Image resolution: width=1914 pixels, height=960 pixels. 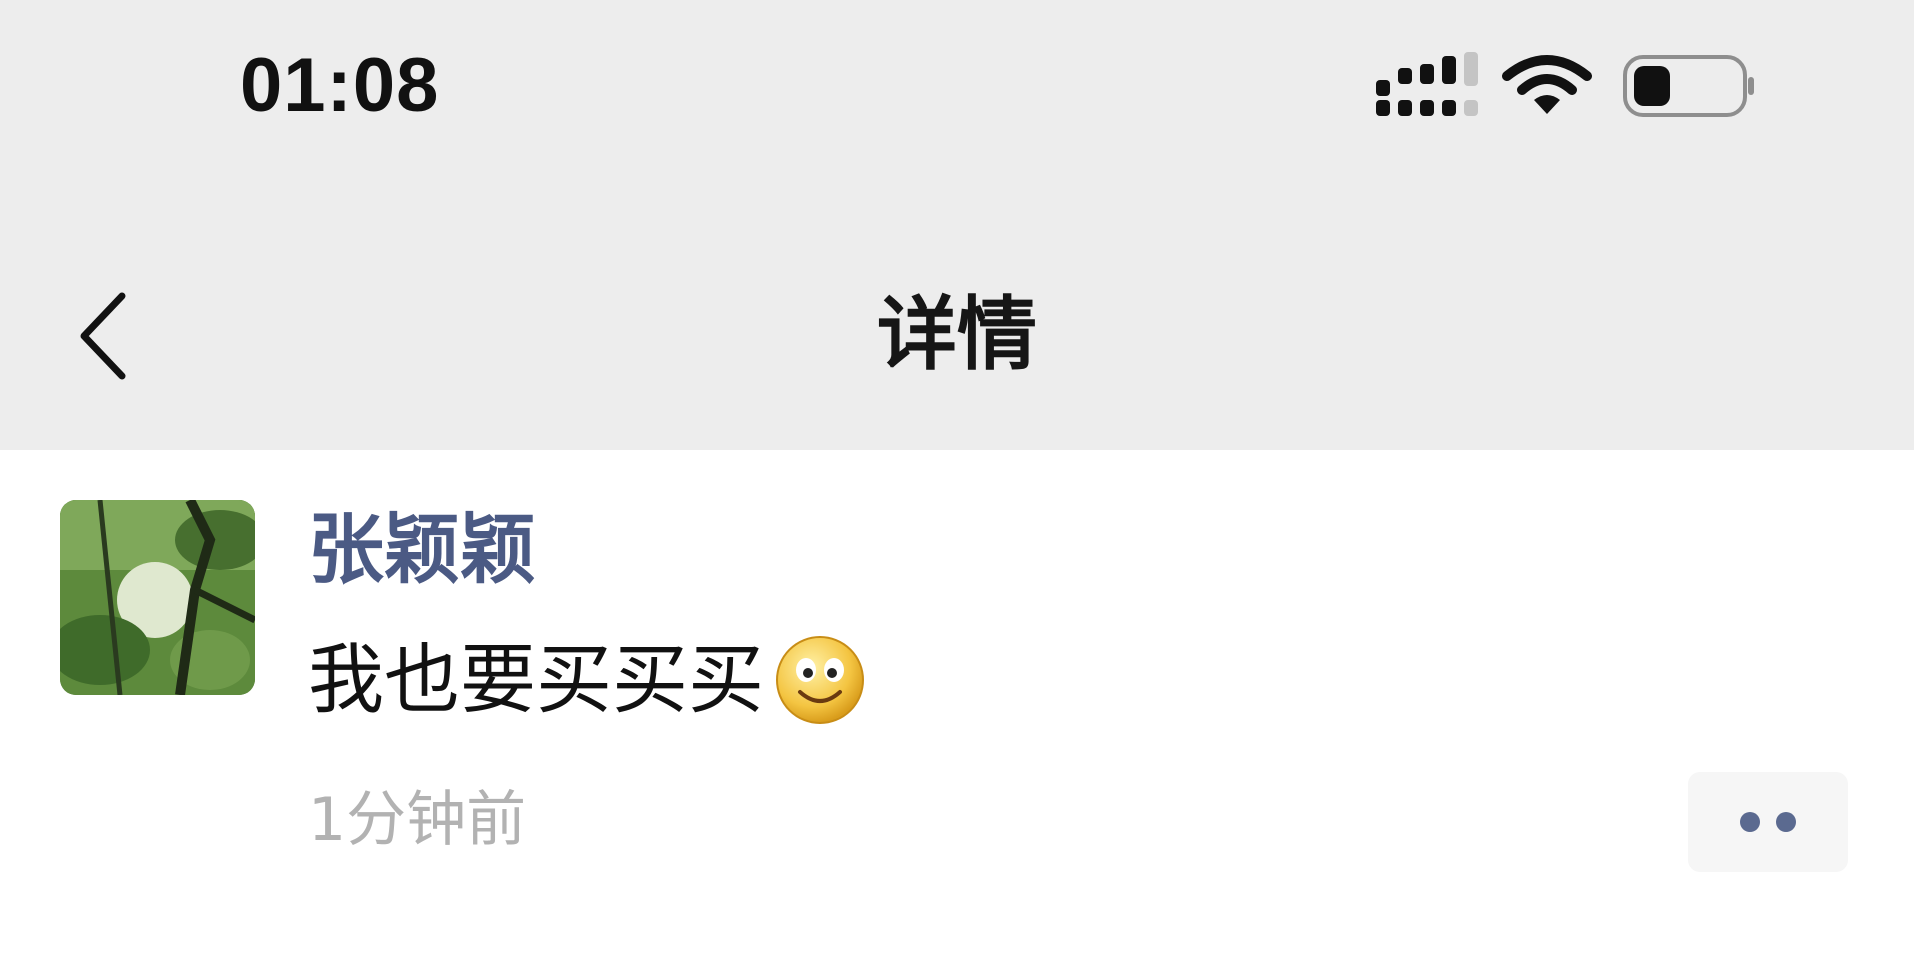 I want to click on wifi-icon, so click(x=1547, y=84).